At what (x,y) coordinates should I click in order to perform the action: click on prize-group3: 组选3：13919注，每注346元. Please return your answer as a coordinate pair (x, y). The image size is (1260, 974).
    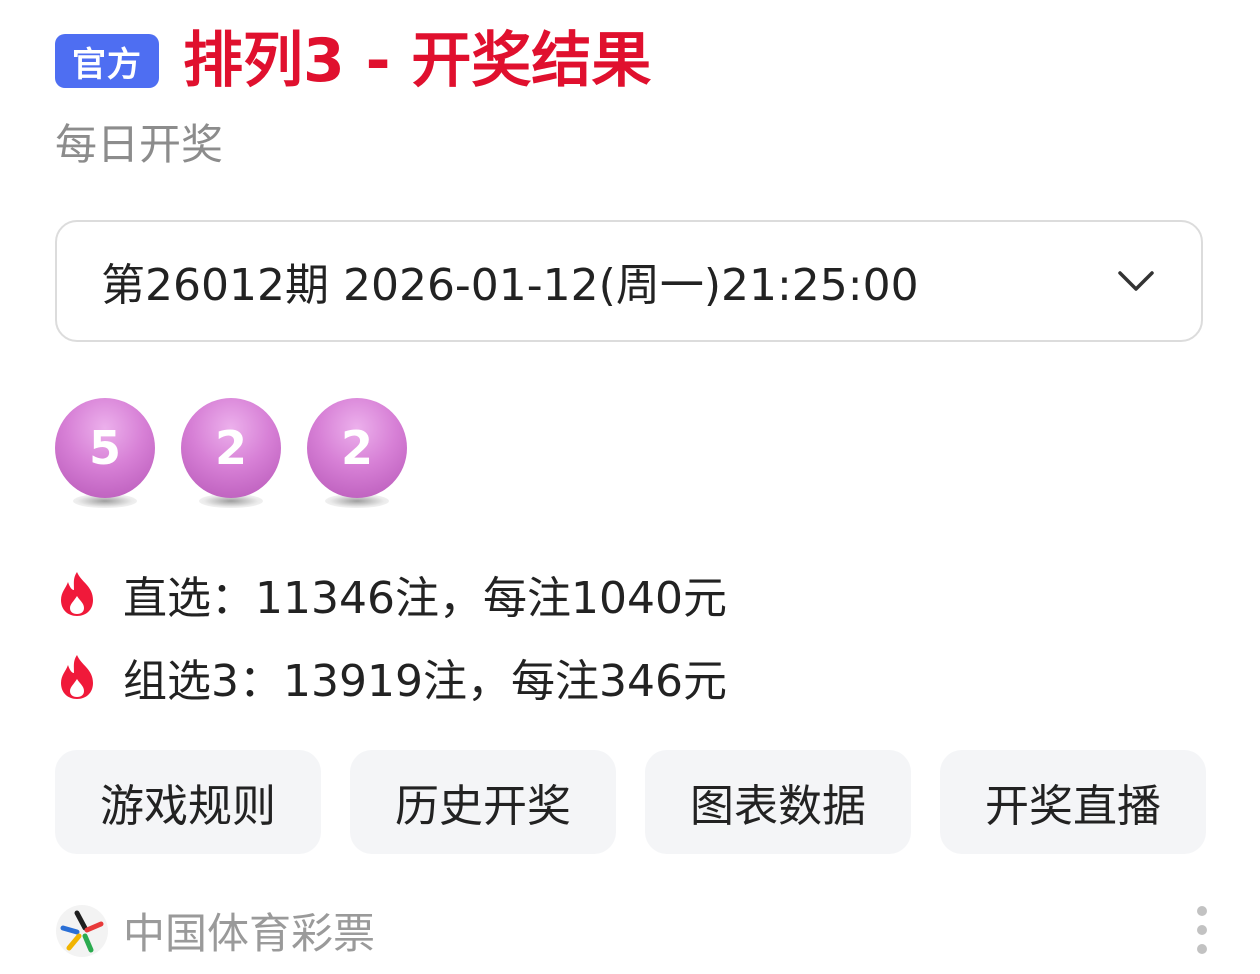
    Looking at the image, I should click on (391, 677).